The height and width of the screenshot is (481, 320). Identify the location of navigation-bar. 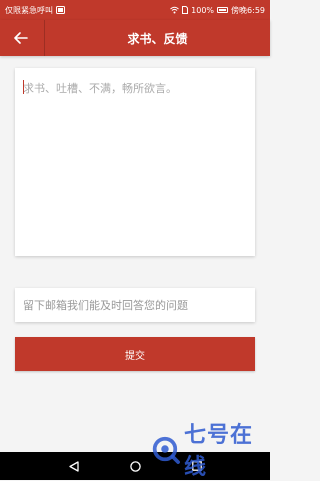
(135, 466).